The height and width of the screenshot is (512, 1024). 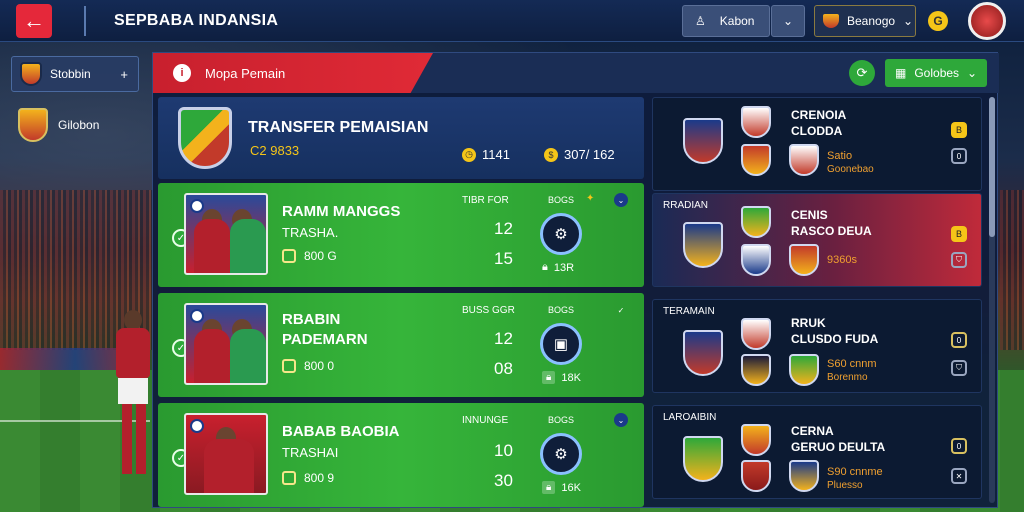 I want to click on column-title: TIBR FOR, so click(x=485, y=200).